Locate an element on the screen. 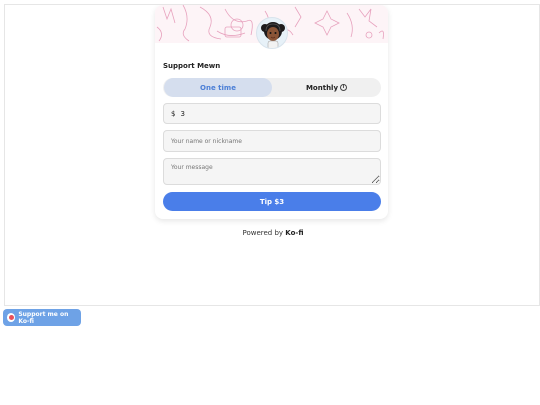 The width and height of the screenshot is (540, 405). avatar-illustration is located at coordinates (273, 35).